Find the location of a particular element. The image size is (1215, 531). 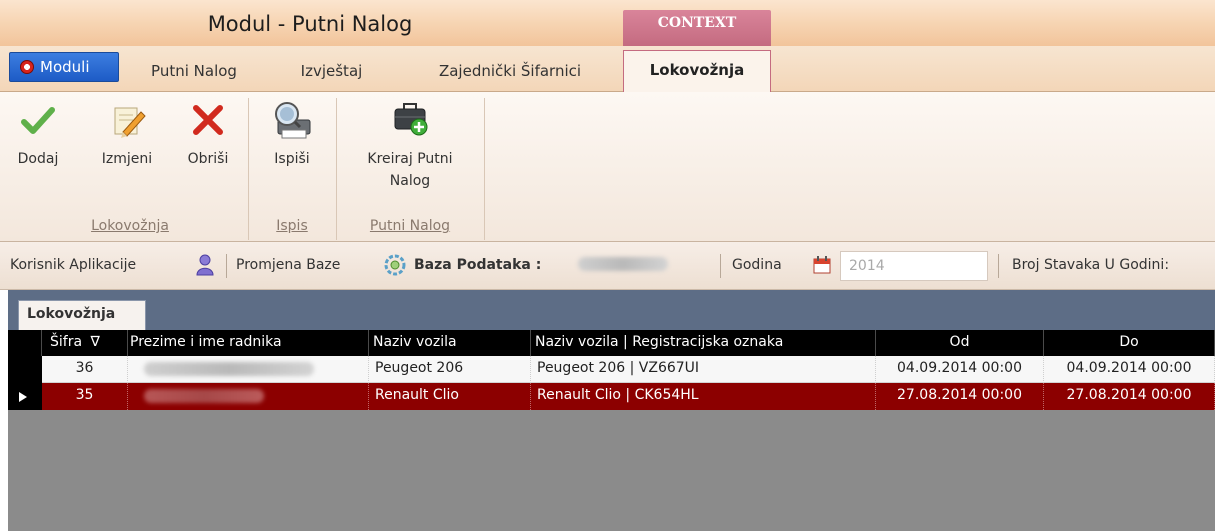

cell-od: 27.08.2014 00:00 is located at coordinates (960, 396).